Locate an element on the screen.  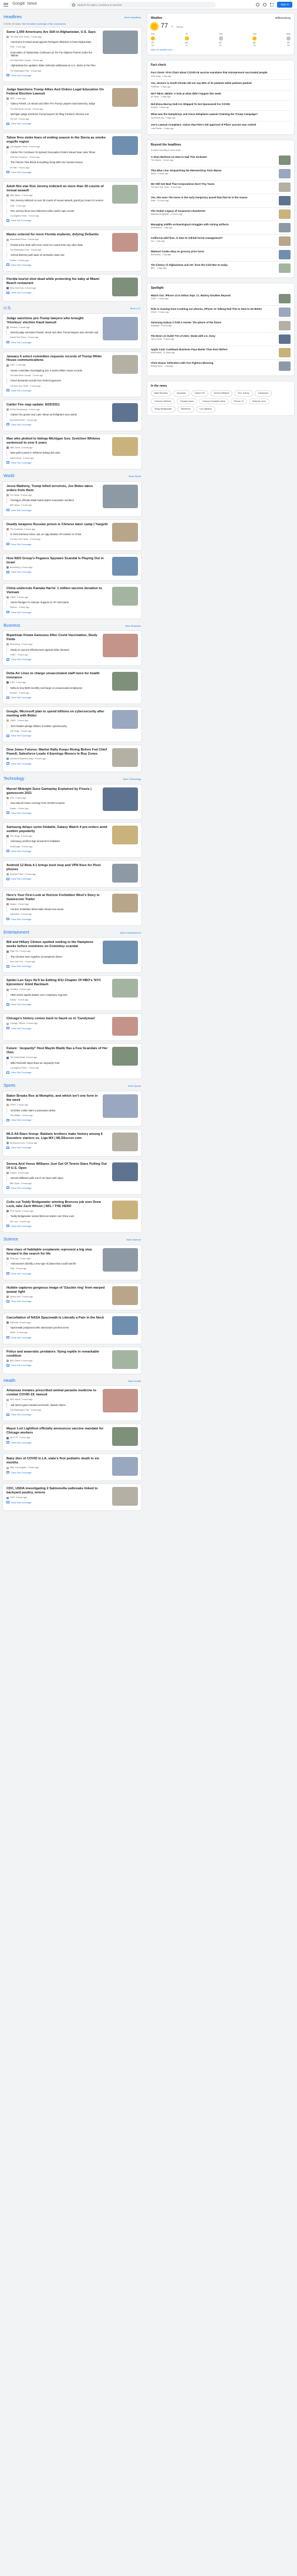
story-source: Phys.org is located at coordinates (14, 1258).